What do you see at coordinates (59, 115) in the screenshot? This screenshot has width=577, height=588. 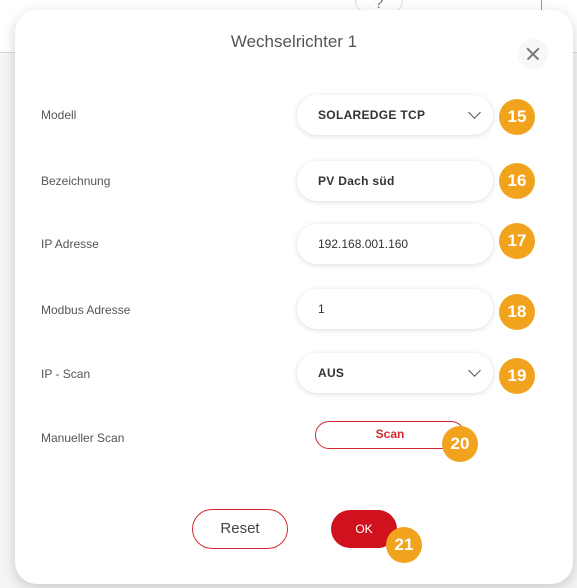 I see `model-label: Modell` at bounding box center [59, 115].